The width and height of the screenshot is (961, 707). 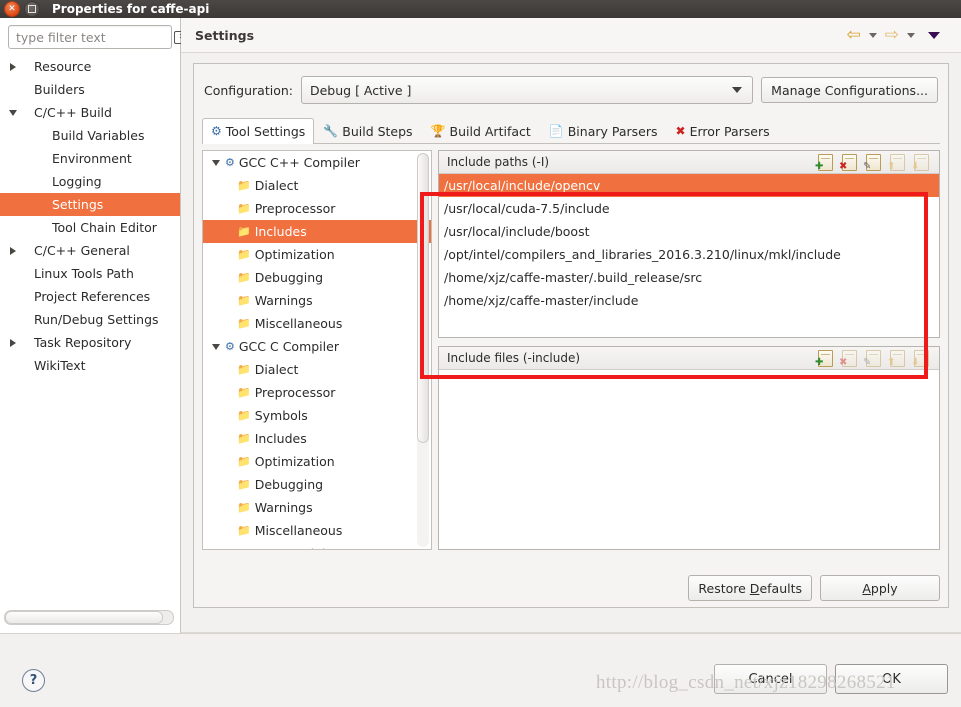 I want to click on sidebar-item-task-repository: Task Repository, so click(x=90, y=342).